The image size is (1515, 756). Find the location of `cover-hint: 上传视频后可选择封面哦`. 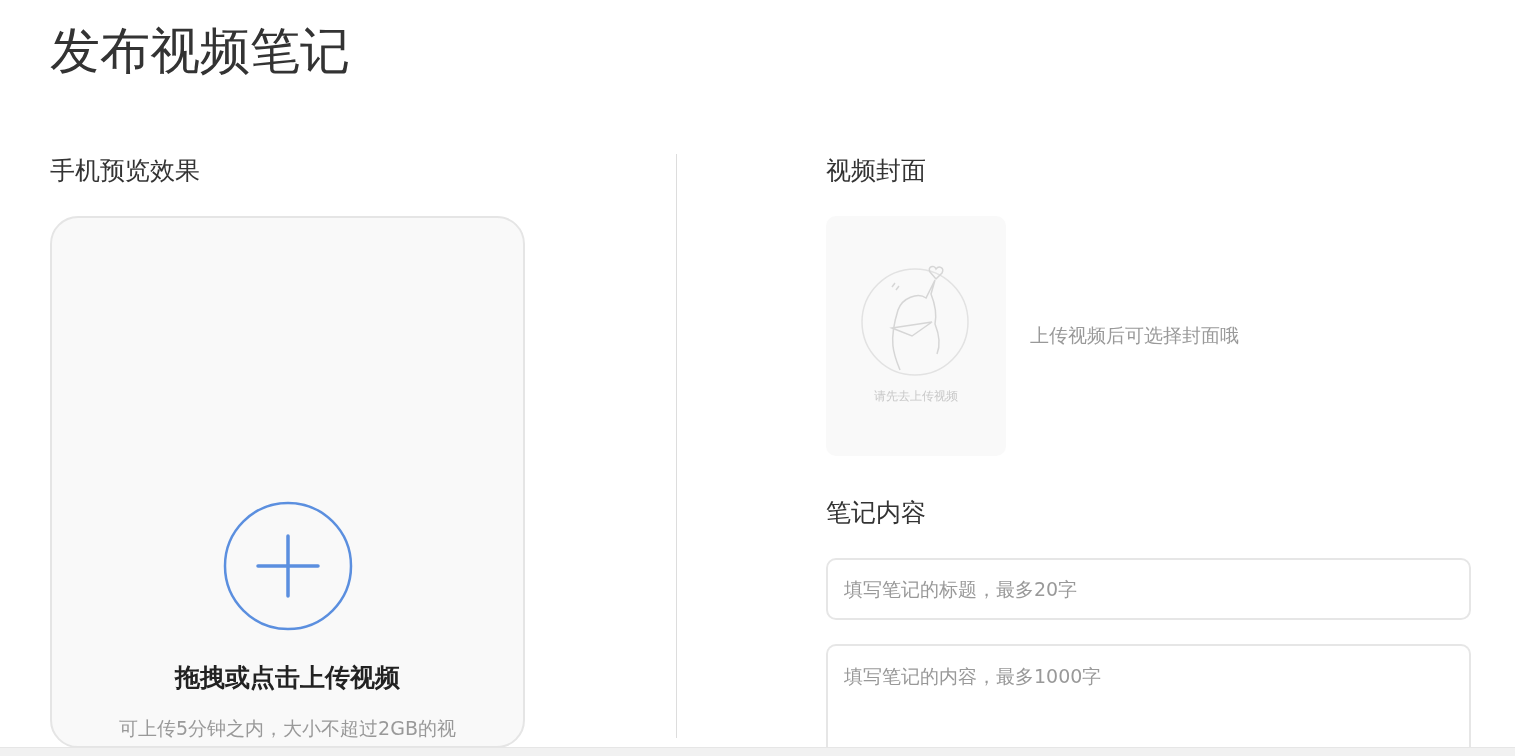

cover-hint: 上传视频后可选择封面哦 is located at coordinates (1134, 335).